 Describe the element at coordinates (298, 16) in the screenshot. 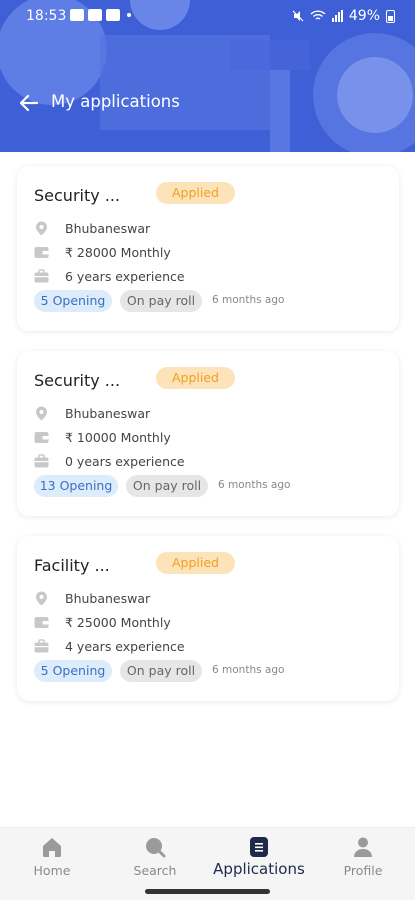

I see `mute-icon` at that location.